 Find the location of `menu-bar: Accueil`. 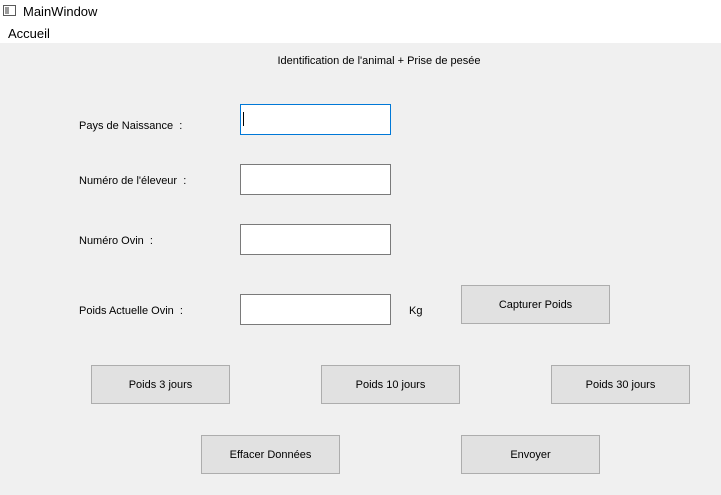

menu-bar: Accueil is located at coordinates (360, 33).